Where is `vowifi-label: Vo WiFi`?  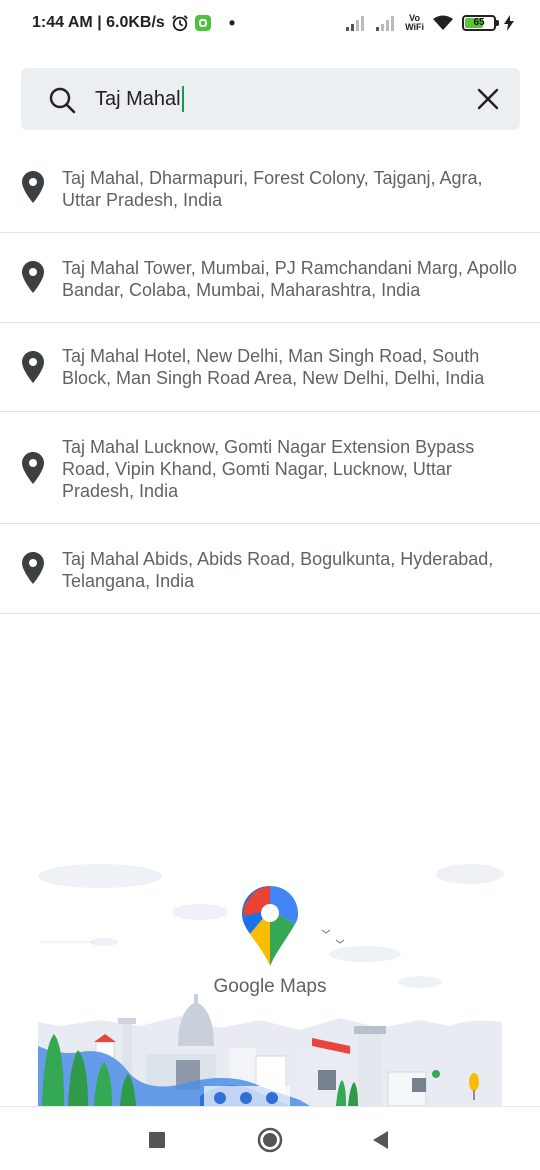
vowifi-label: Vo WiFi is located at coordinates (414, 22).